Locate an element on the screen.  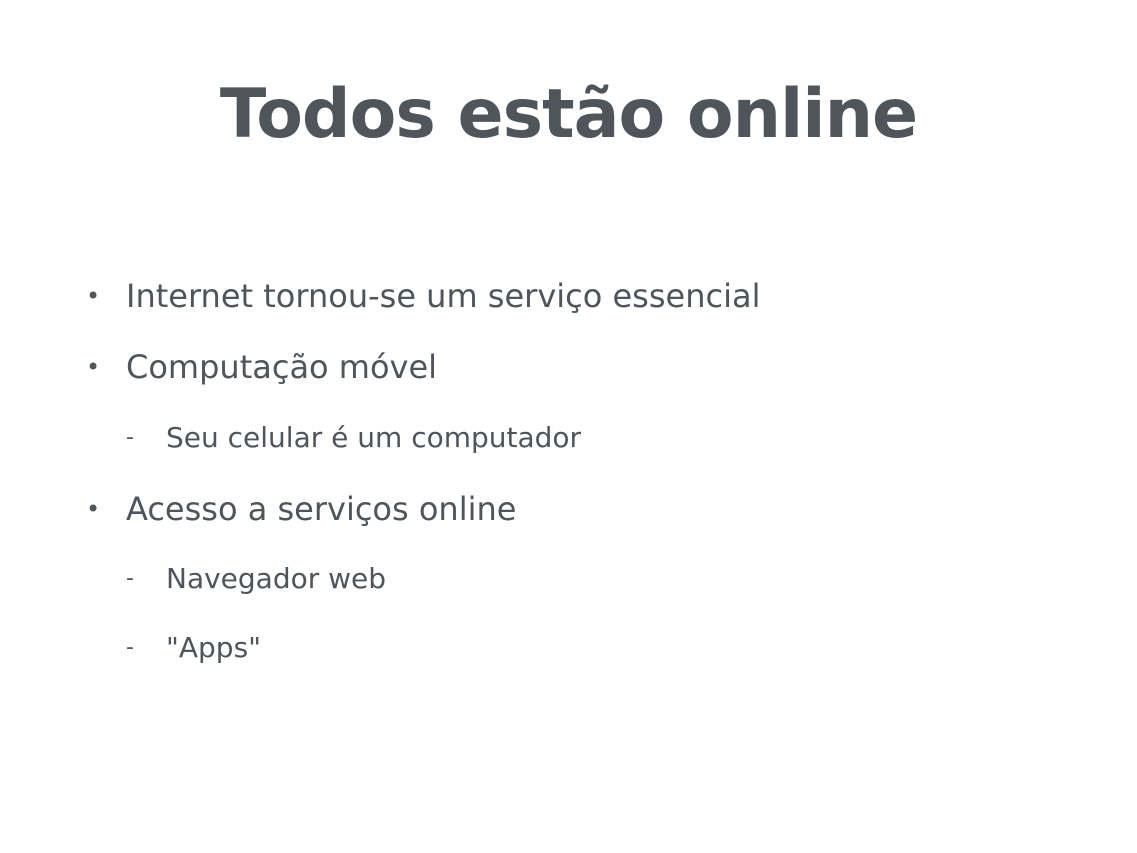
sub-bullet-text: Navegador web is located at coordinates (276, 578).